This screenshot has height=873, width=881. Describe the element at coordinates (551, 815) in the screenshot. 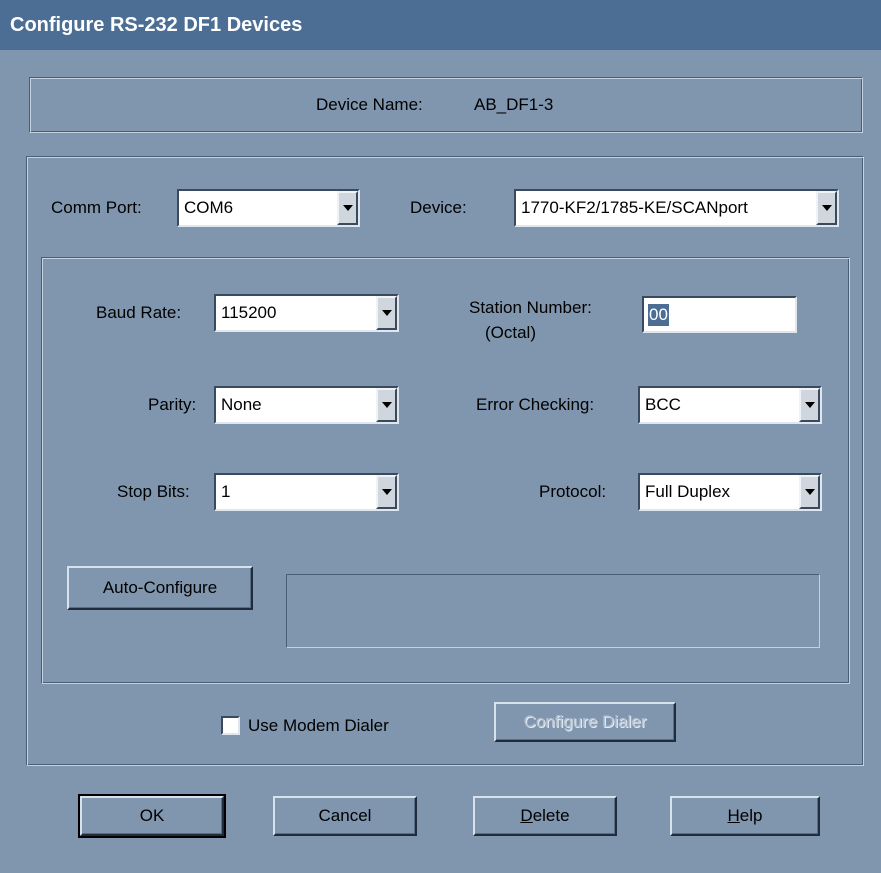

I see `delete-label: elete` at that location.